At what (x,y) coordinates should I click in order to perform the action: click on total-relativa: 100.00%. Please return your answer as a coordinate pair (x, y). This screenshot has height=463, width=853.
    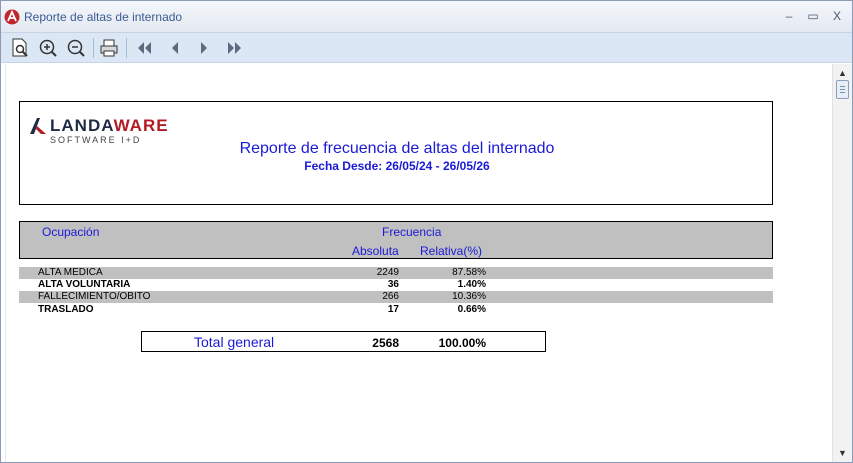
    Looking at the image, I should click on (462, 343).